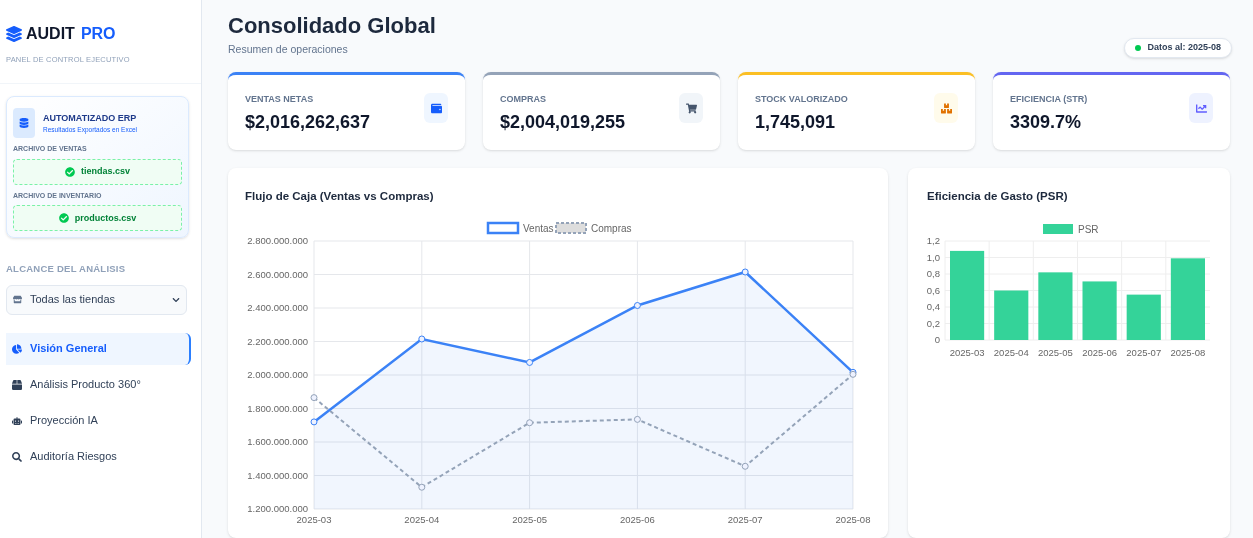 This screenshot has height=538, width=1253. I want to click on y-axis-label: 1.200.000.000, so click(277, 509).